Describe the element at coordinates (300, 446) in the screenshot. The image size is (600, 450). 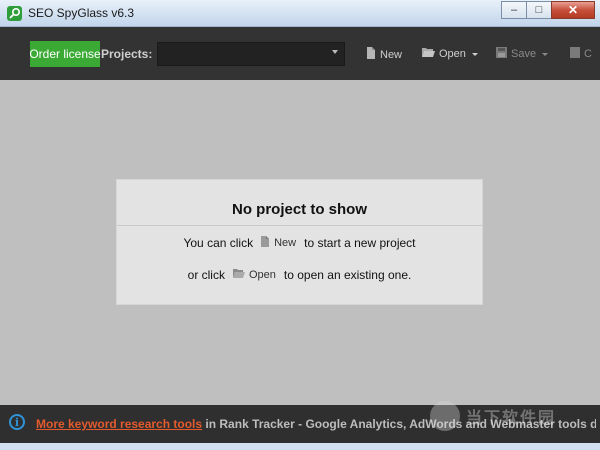
I see `window-bottom-border` at that location.